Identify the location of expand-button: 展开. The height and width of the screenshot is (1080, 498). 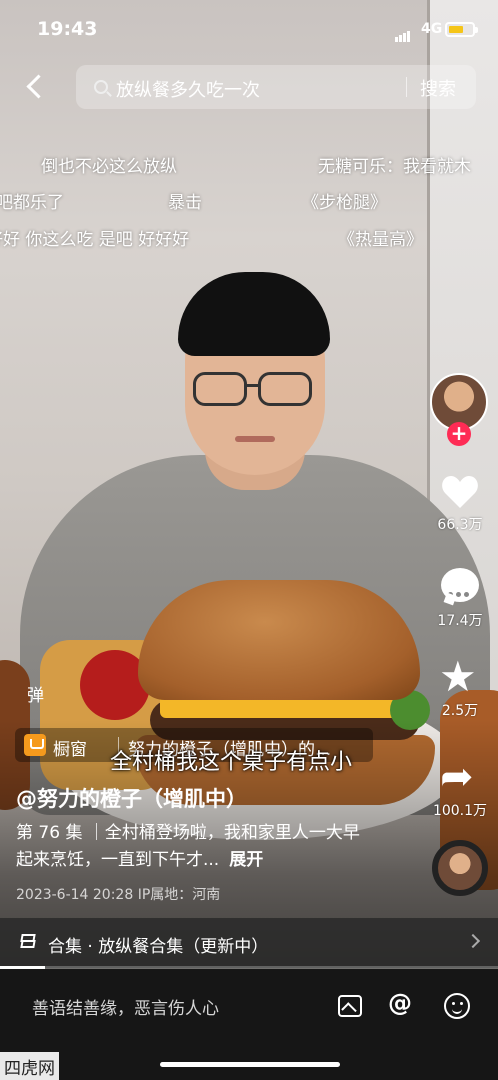
(246, 860).